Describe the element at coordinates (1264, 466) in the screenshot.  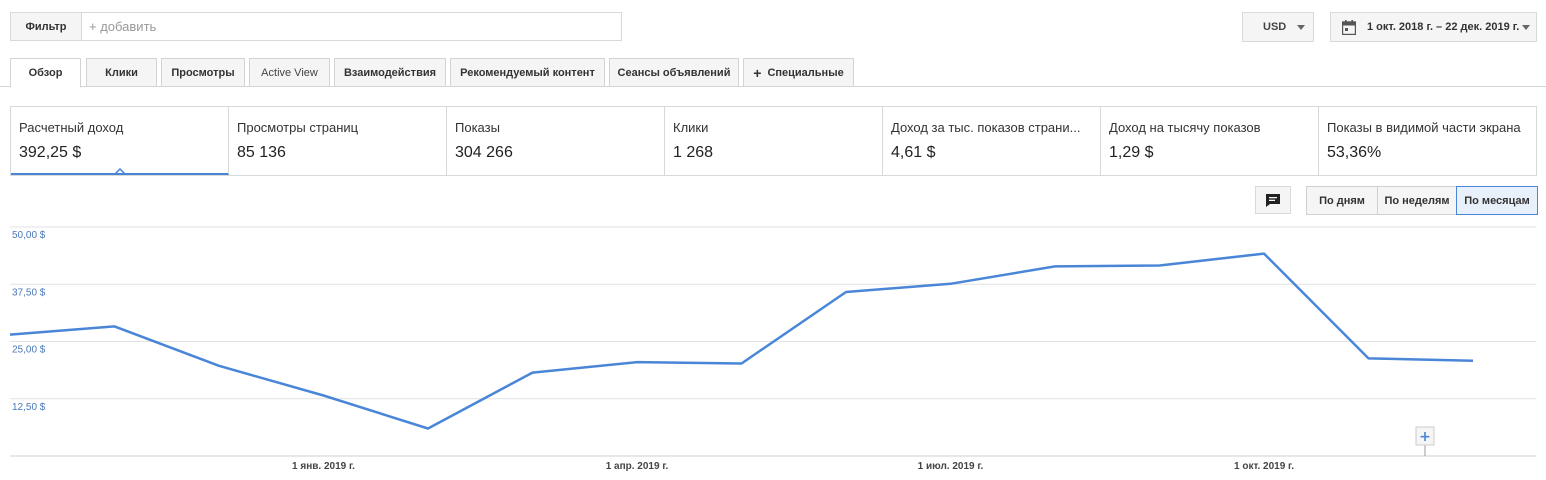
I see `x-tick-label: 1 окт. 2019 г.` at that location.